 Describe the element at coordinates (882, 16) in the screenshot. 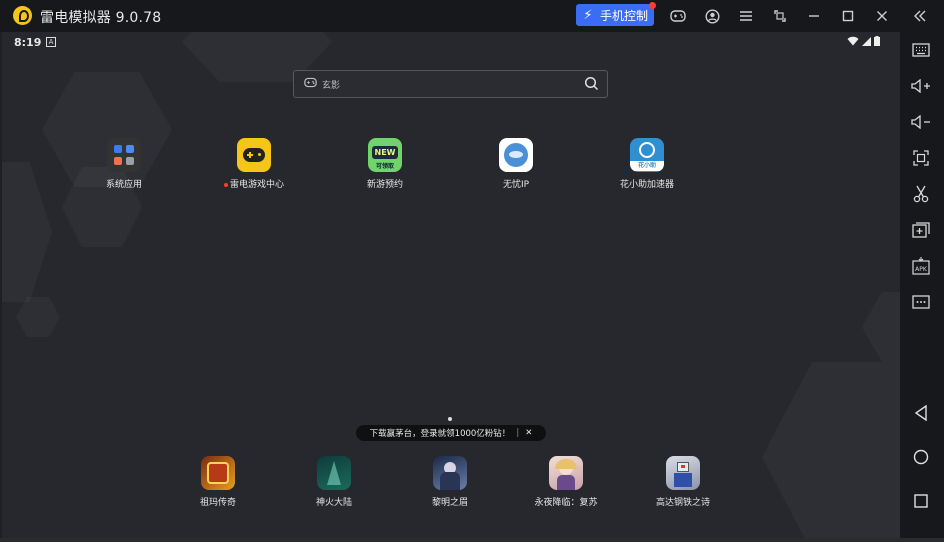

I see `close-icon` at that location.